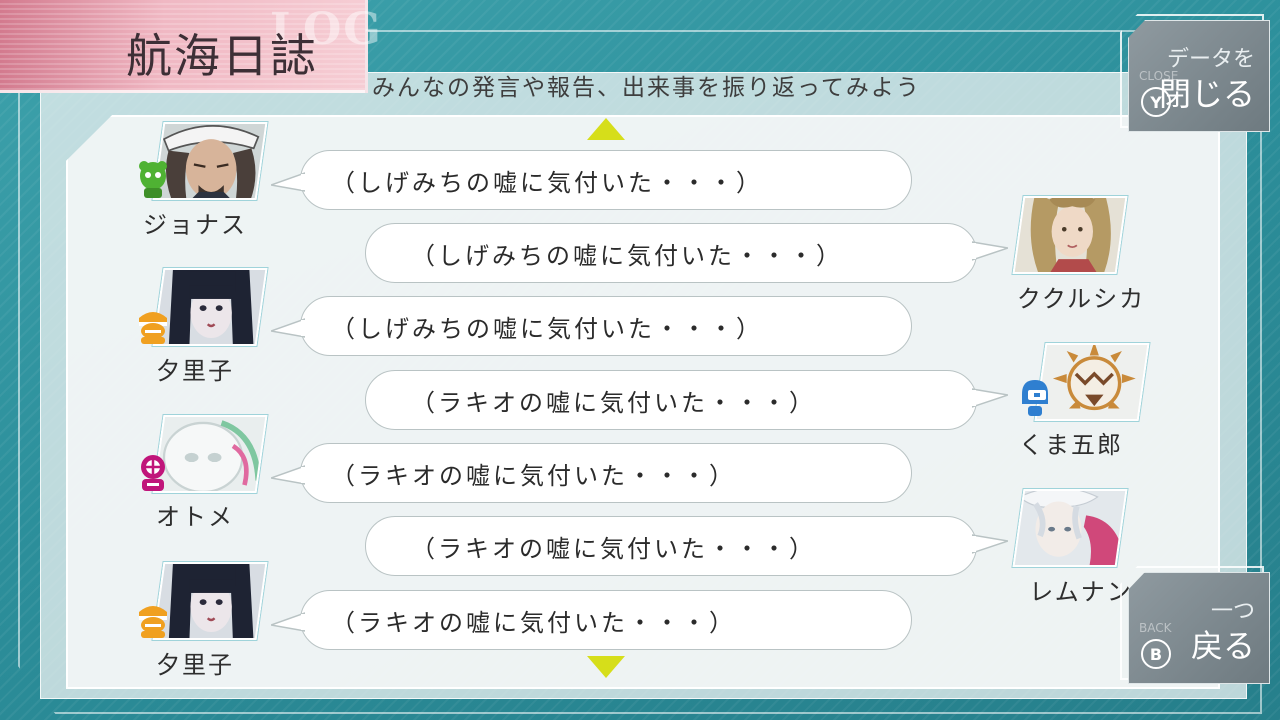 The width and height of the screenshot is (1280, 720). I want to click on b-key-icon: B, so click(1156, 654).